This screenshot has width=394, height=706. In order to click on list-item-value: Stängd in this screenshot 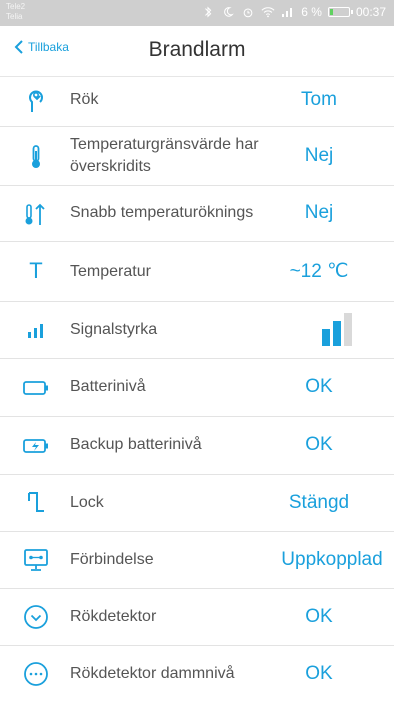, I will do `click(319, 502)`.